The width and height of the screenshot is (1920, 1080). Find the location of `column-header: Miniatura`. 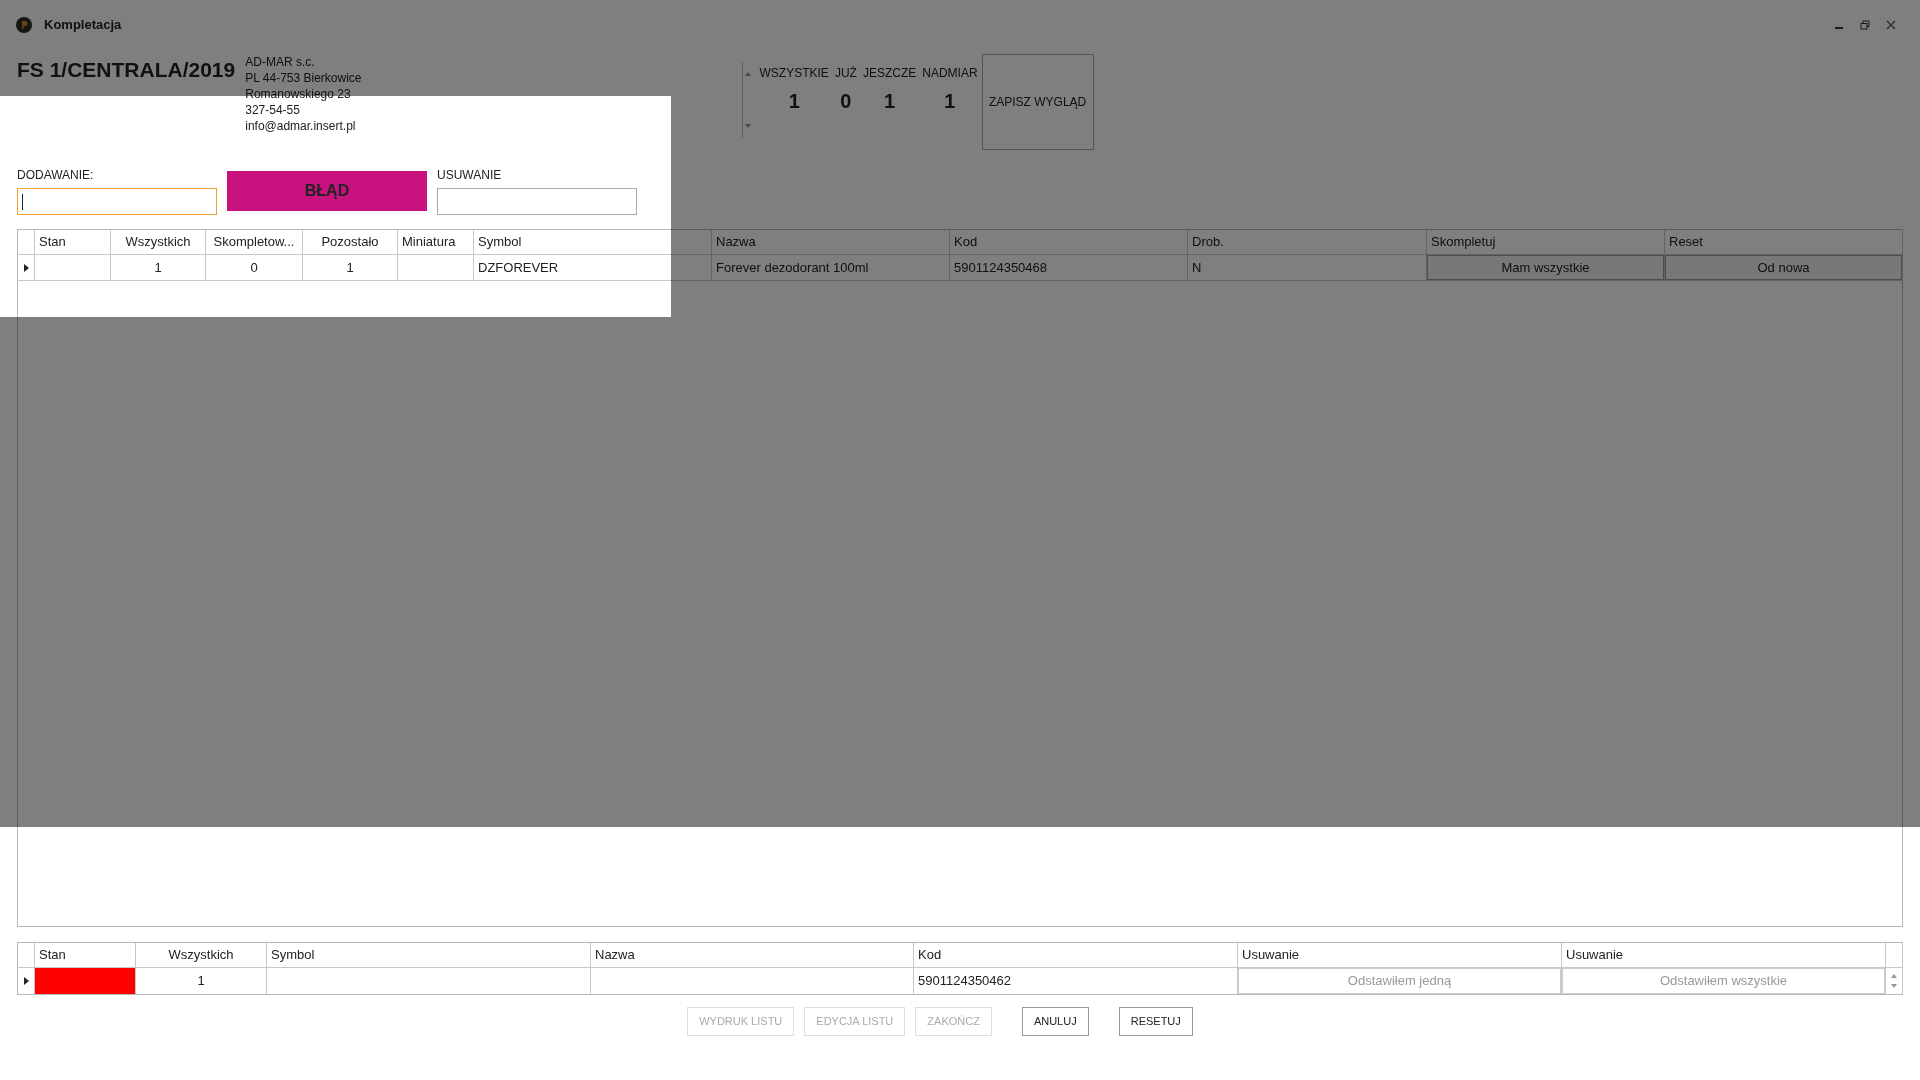

column-header: Miniatura is located at coordinates (429, 242).